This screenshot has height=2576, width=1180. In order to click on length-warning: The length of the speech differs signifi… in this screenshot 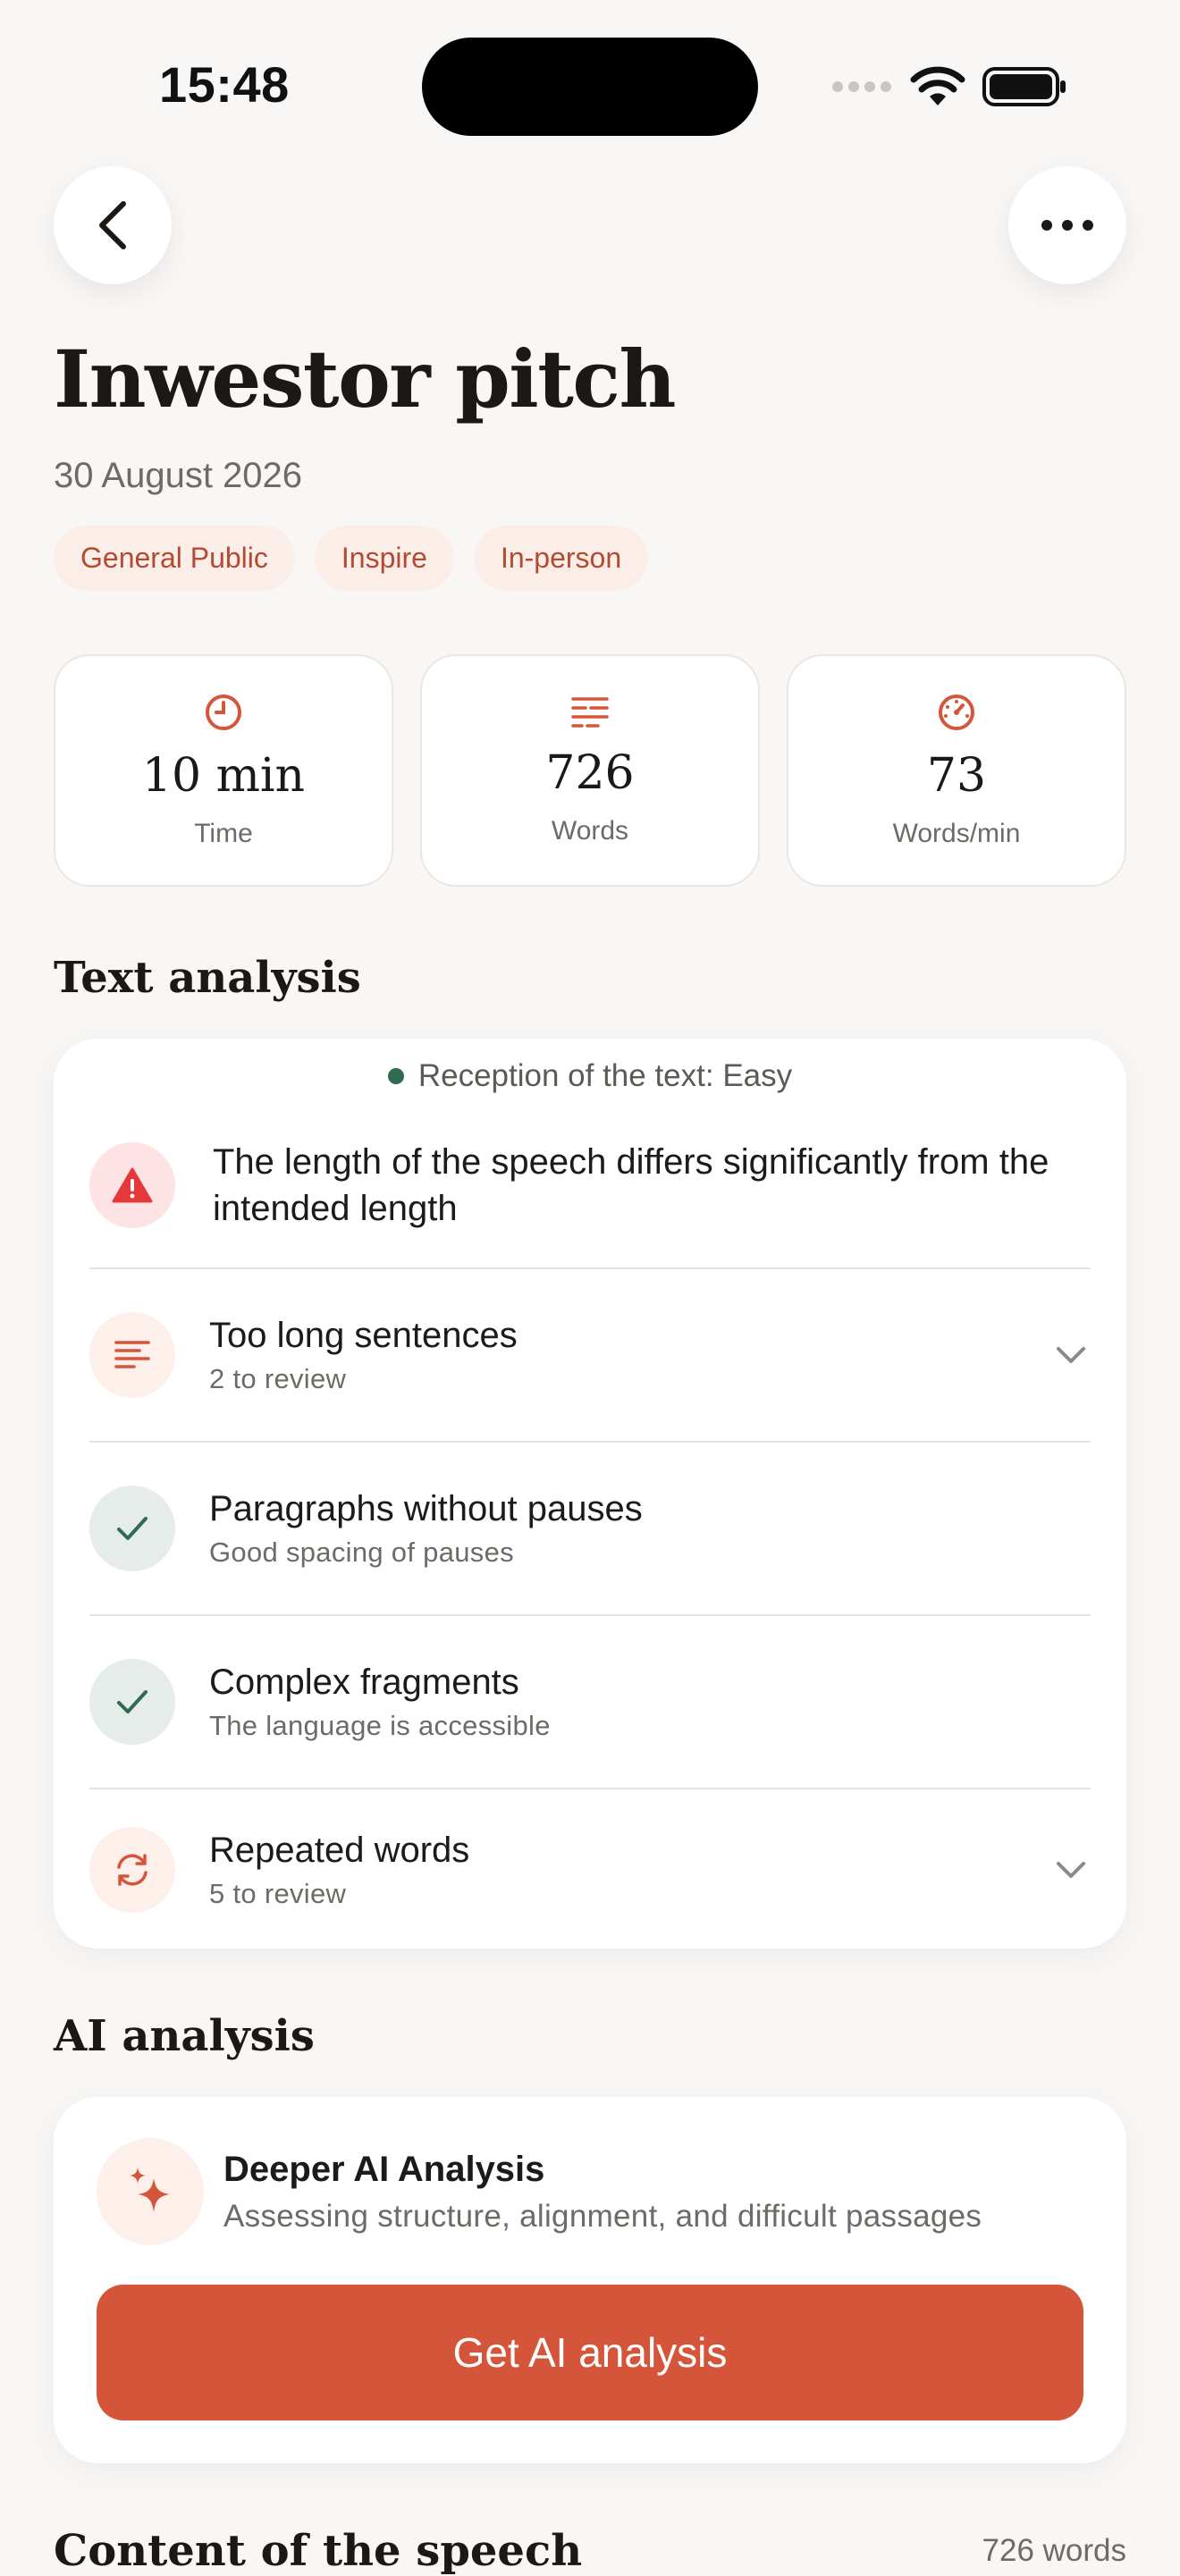, I will do `click(590, 1185)`.